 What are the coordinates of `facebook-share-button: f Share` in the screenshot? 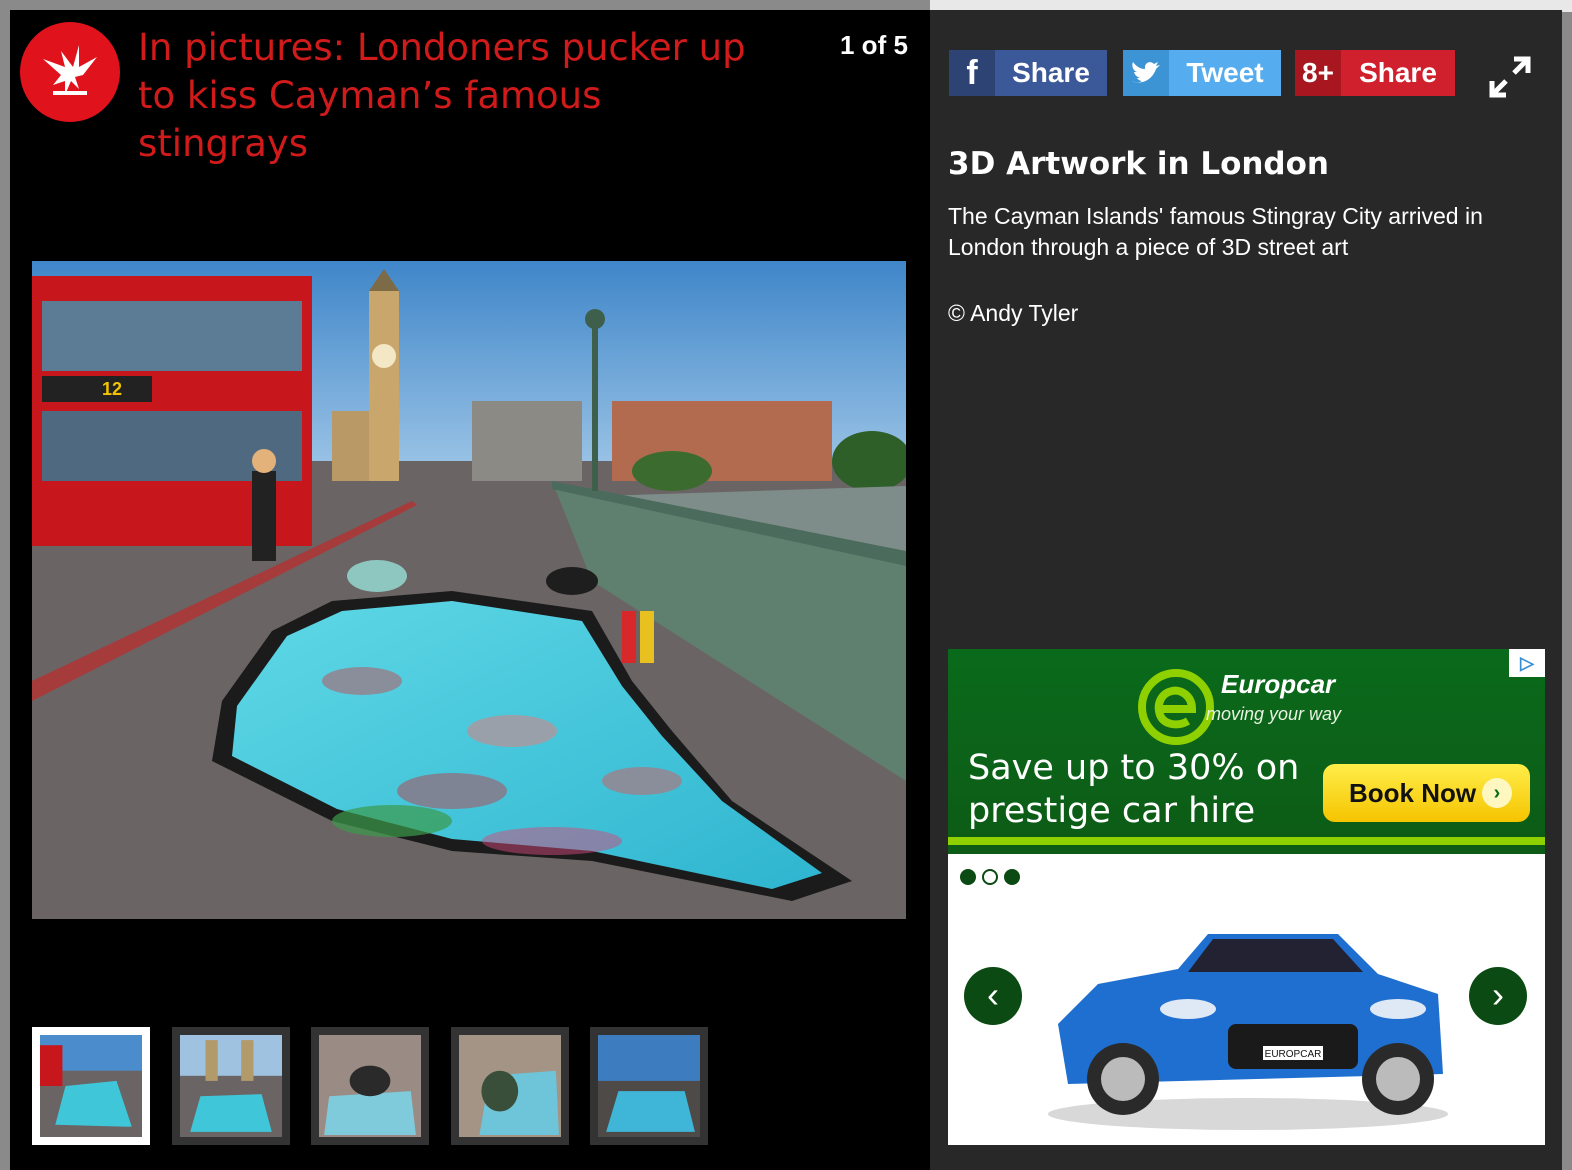 It's located at (1028, 73).